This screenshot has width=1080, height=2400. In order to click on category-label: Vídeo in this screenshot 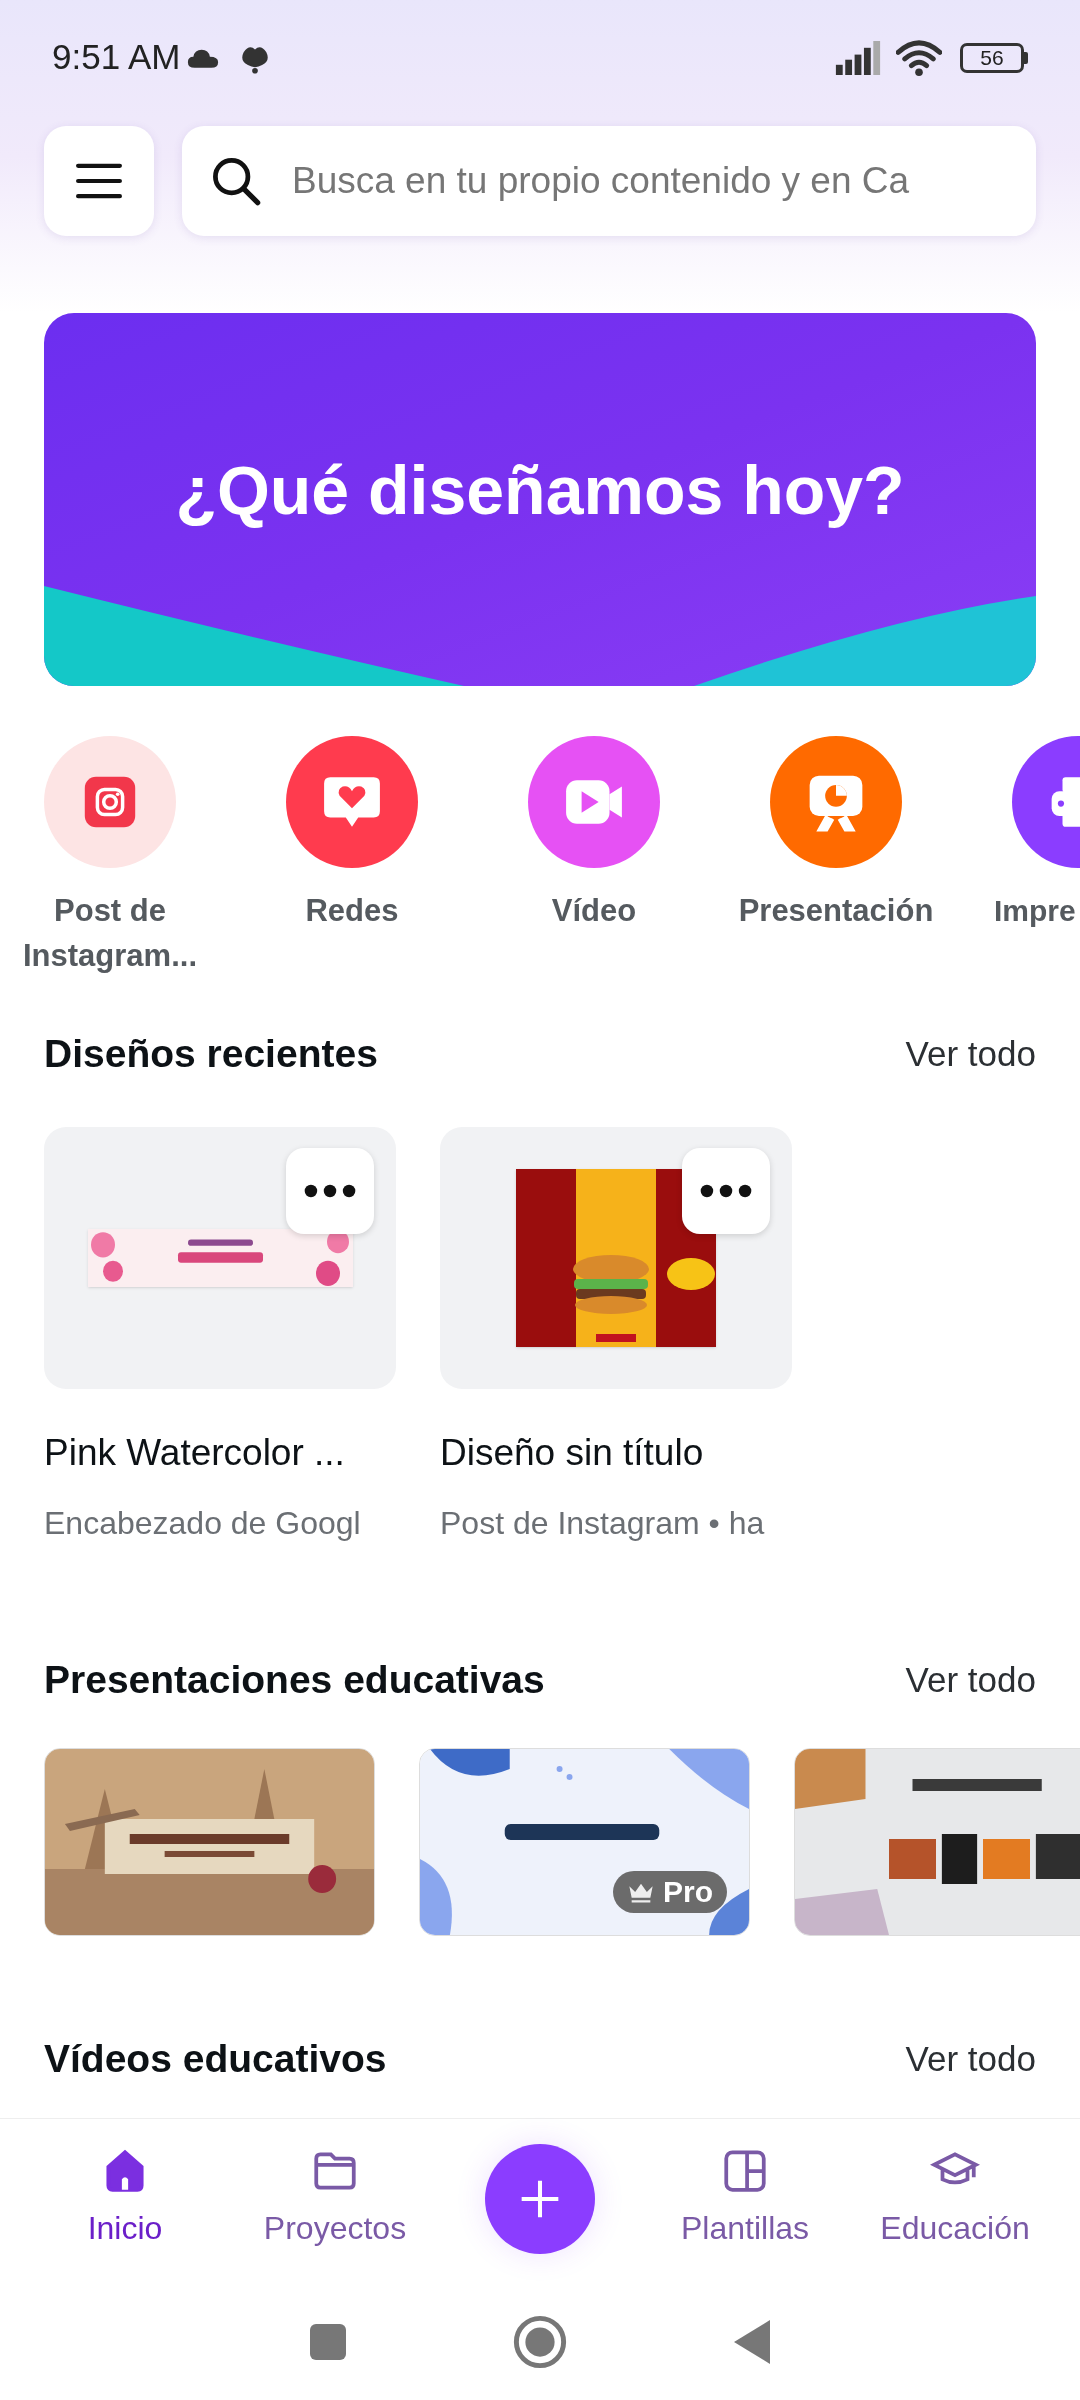, I will do `click(594, 911)`.